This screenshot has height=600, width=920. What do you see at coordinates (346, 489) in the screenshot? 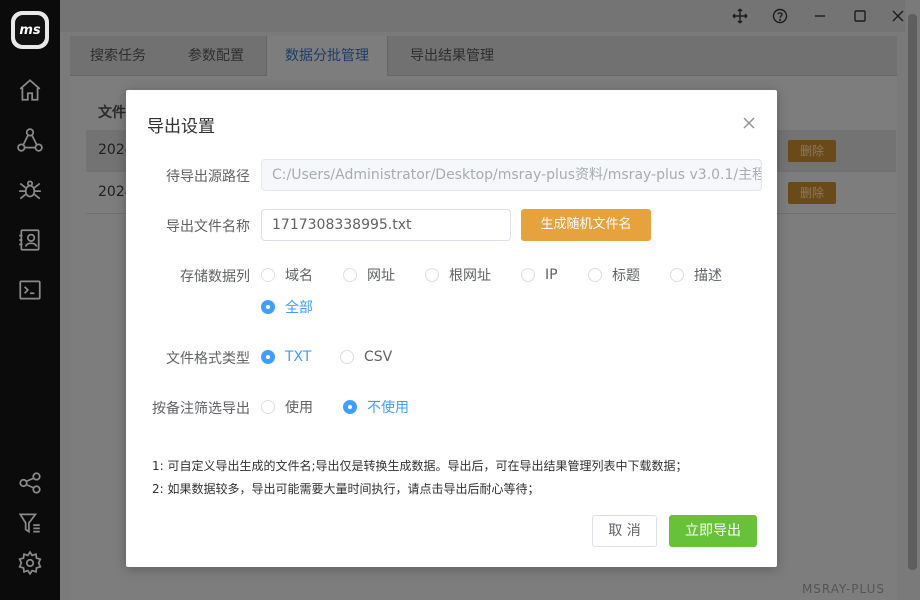
I see `note-line: 2: 如果数据较多，导出可能需要大量时间执行，请点击导出后耐心等待；` at bounding box center [346, 489].